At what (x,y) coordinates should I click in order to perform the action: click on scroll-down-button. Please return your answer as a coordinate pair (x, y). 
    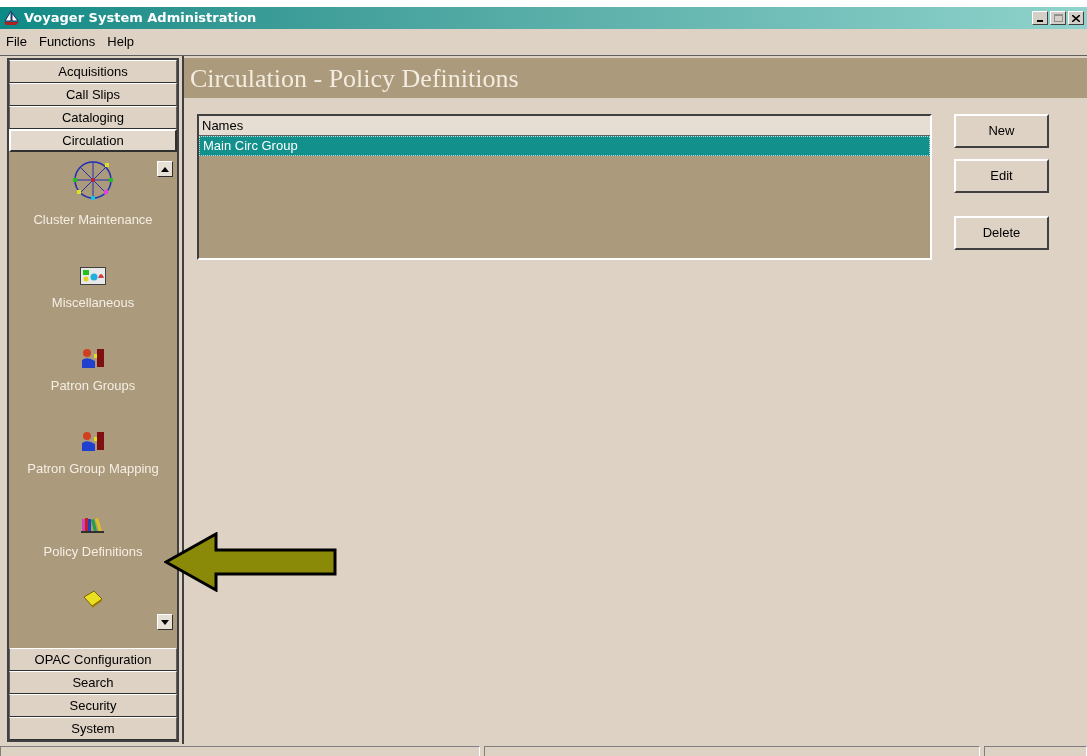
    Looking at the image, I should click on (165, 622).